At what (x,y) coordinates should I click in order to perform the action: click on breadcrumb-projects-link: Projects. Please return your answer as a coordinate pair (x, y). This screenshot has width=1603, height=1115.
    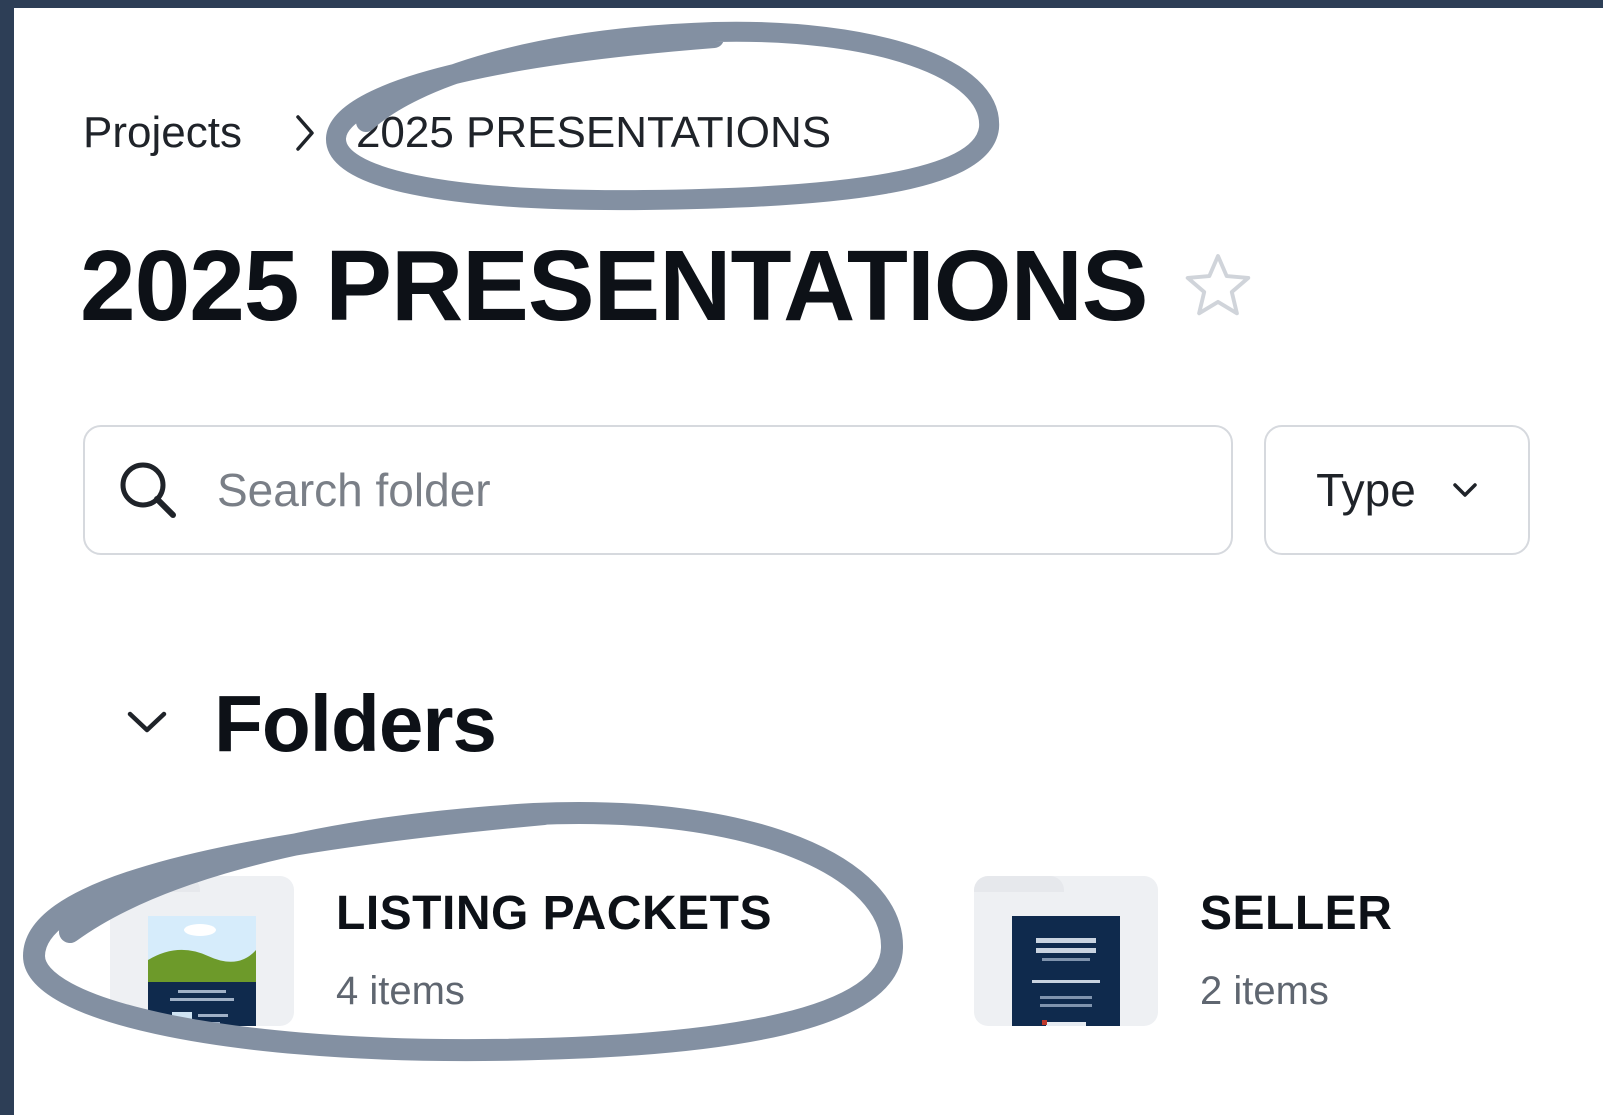
    Looking at the image, I should click on (162, 133).